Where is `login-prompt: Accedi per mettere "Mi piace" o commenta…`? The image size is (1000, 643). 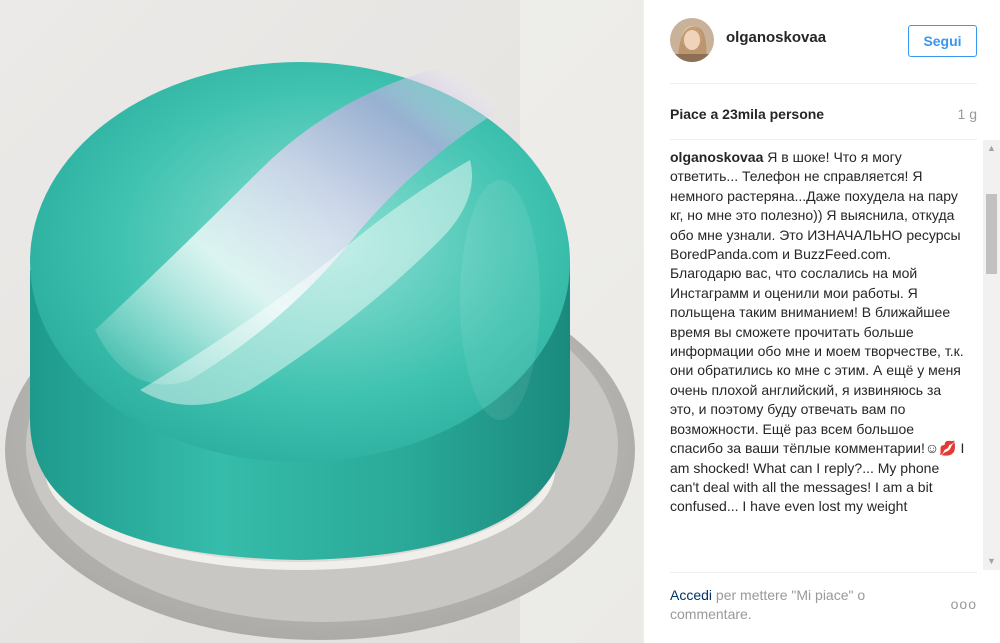 login-prompt: Accedi per mettere "Mi piace" o commenta… is located at coordinates (790, 605).